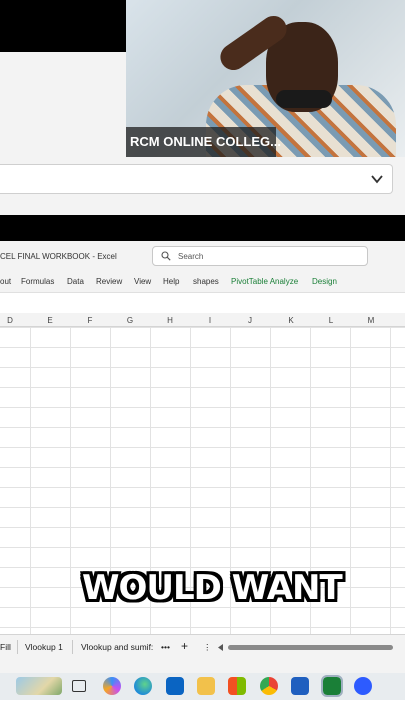 The width and height of the screenshot is (405, 720). What do you see at coordinates (44, 647) in the screenshot?
I see `sheet-tab-vlookup-1: Vlookup 1` at bounding box center [44, 647].